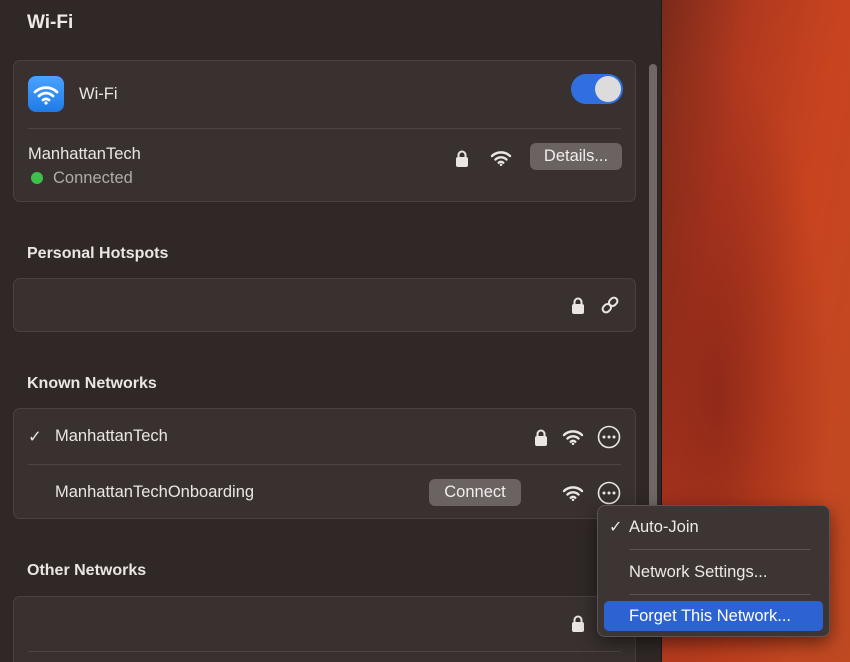 This screenshot has width=850, height=662. I want to click on wifi-toggle-knob, so click(608, 89).